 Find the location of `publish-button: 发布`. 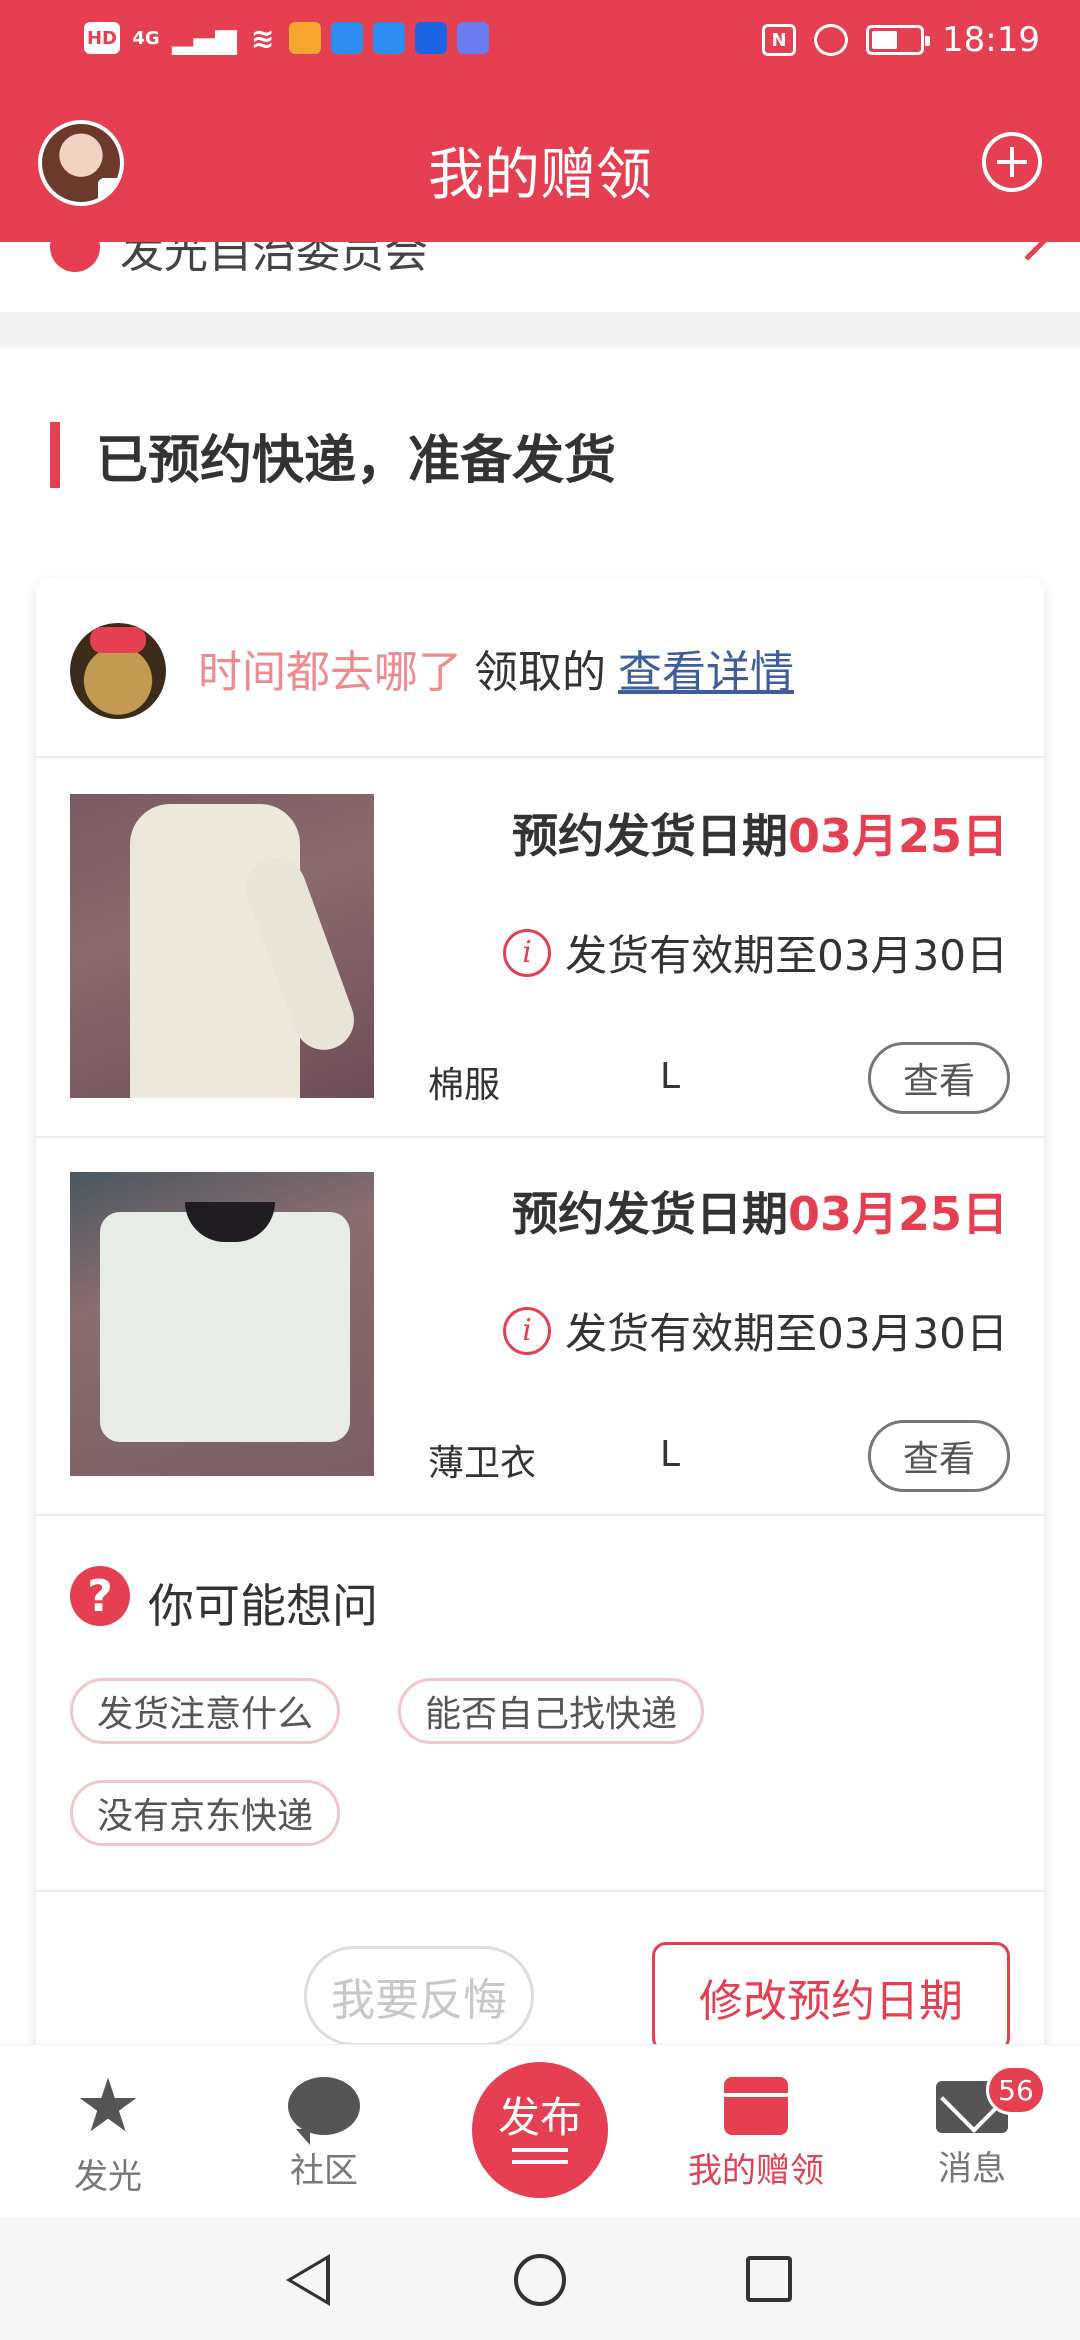

publish-button: 发布 is located at coordinates (540, 2130).